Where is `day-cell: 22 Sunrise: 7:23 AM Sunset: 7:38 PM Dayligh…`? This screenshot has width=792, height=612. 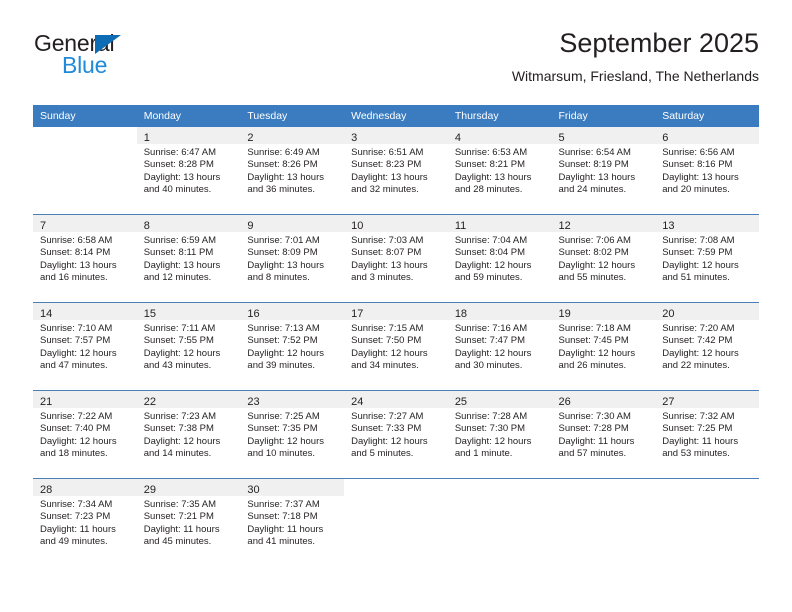
day-cell: 22 Sunrise: 7:23 AM Sunset: 7:38 PM Dayligh… is located at coordinates (188, 434).